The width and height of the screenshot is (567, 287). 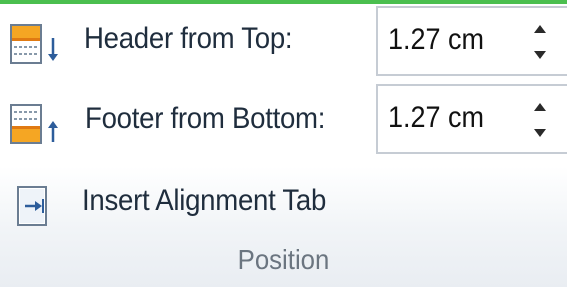 I want to click on footer-position-icon, so click(x=45, y=124).